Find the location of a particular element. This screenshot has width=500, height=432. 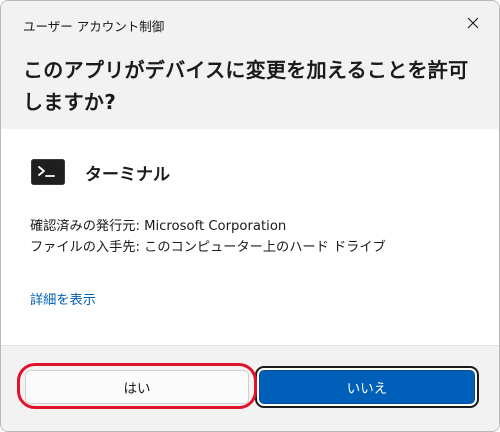

show-details-link: 詳細を表示 is located at coordinates (63, 298).